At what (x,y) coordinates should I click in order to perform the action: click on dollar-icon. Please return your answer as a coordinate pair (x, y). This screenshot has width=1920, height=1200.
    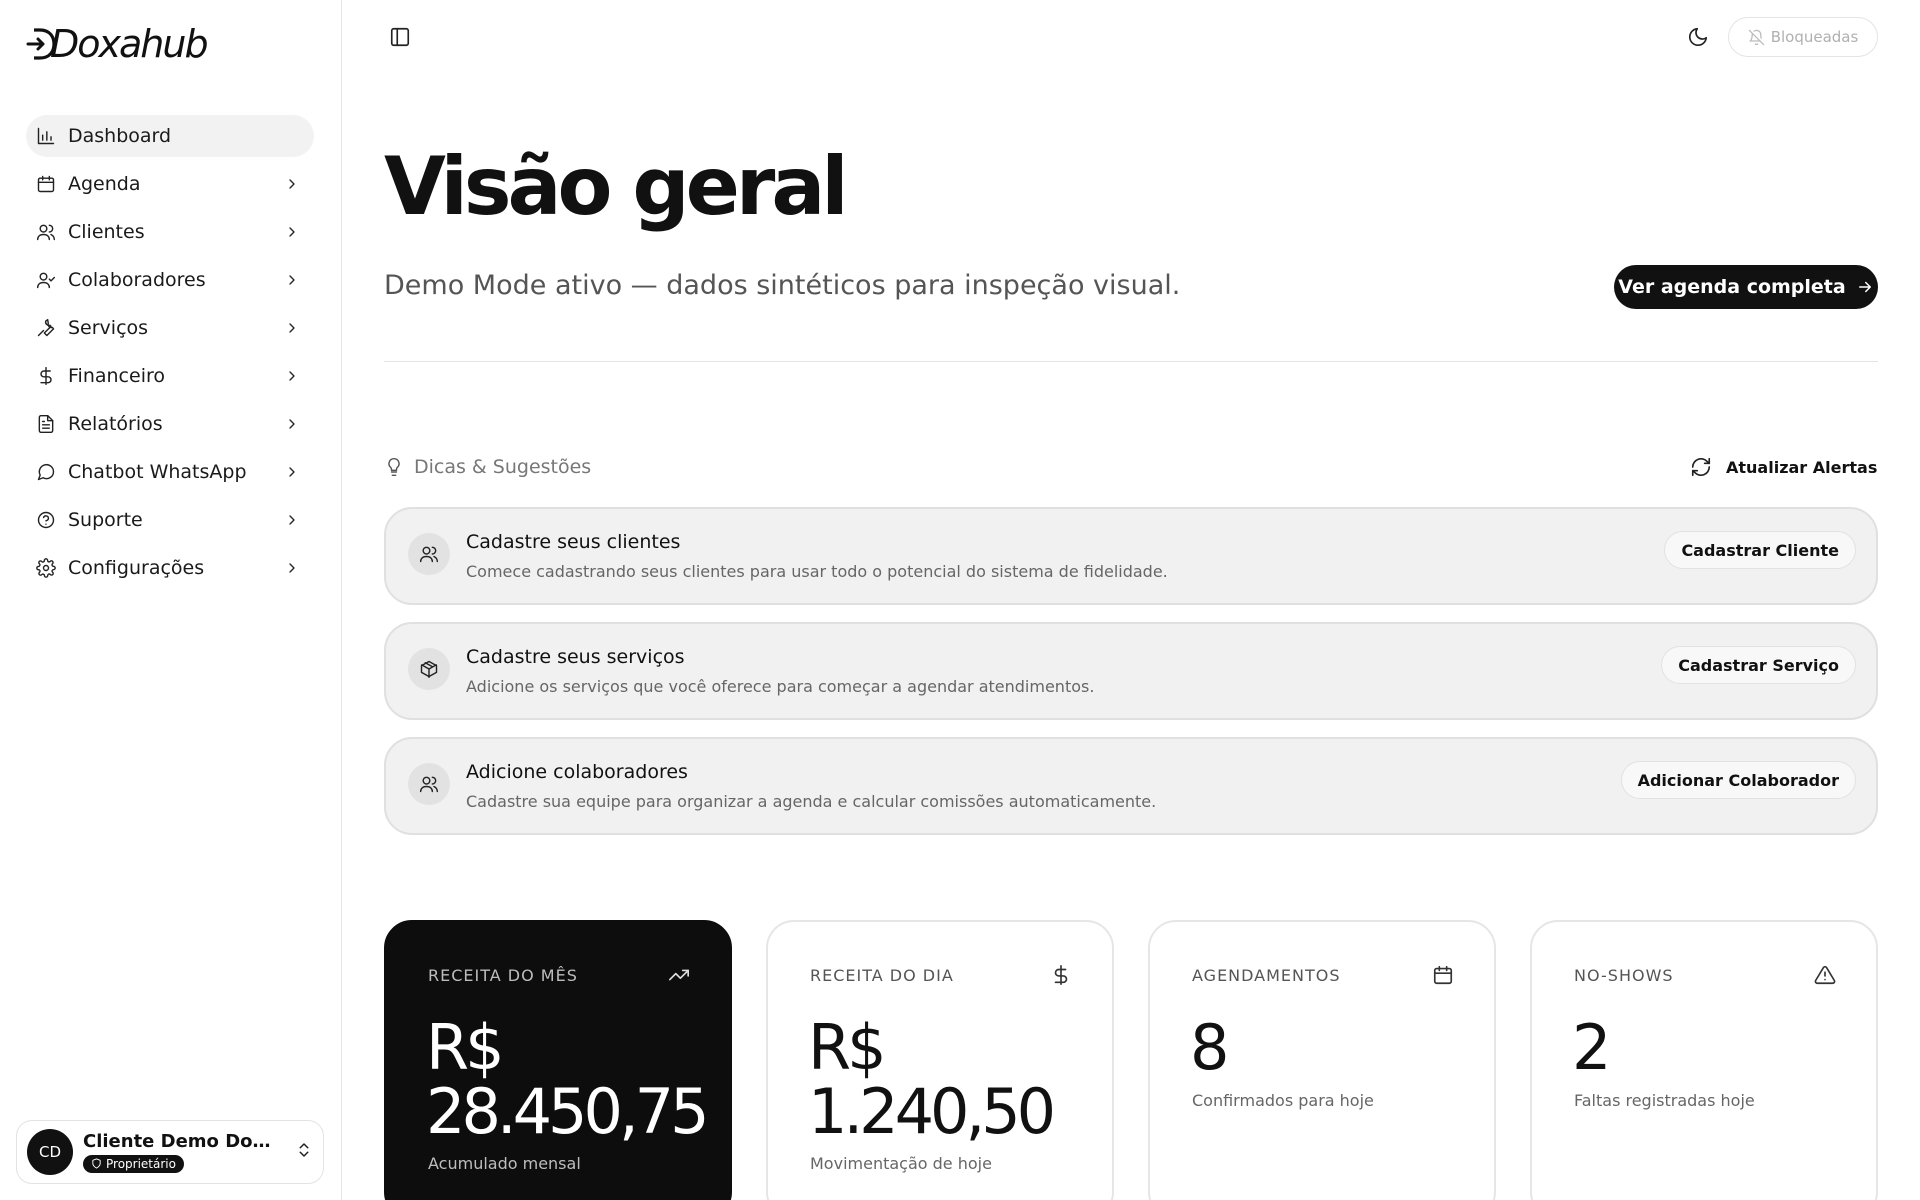
    Looking at the image, I should click on (46, 376).